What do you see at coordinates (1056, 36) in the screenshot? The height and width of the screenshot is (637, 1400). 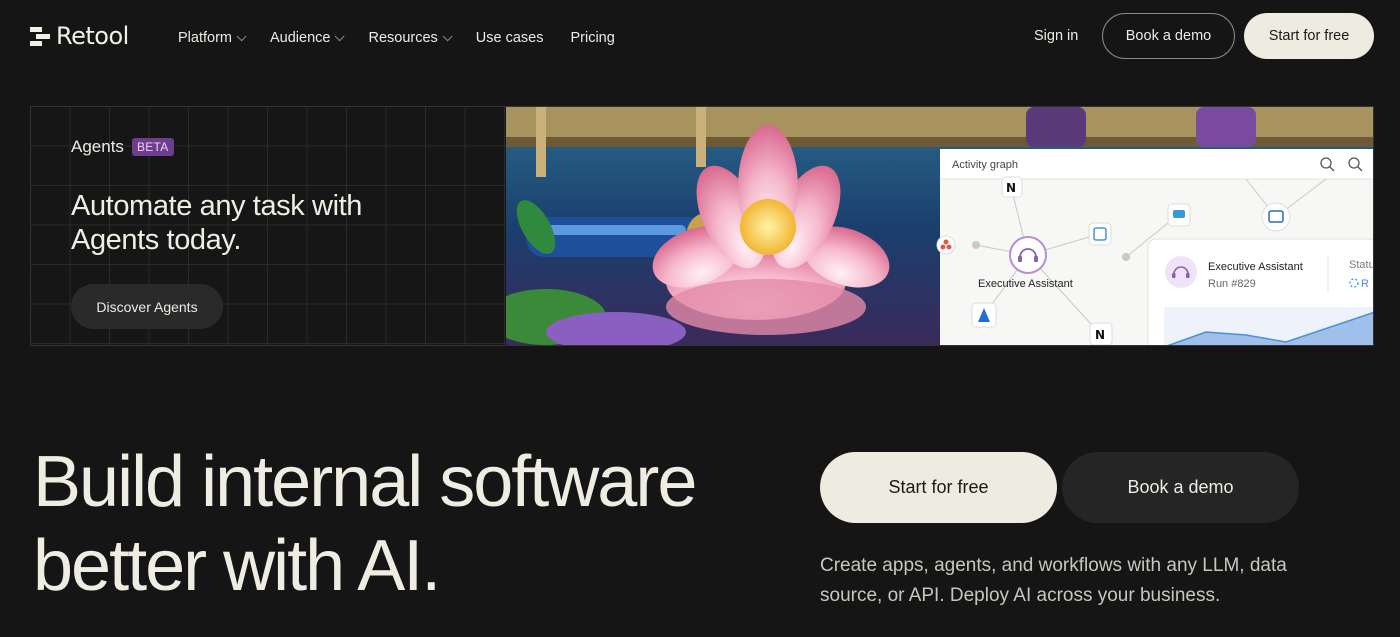 I see `sign-in-link: Sign in` at bounding box center [1056, 36].